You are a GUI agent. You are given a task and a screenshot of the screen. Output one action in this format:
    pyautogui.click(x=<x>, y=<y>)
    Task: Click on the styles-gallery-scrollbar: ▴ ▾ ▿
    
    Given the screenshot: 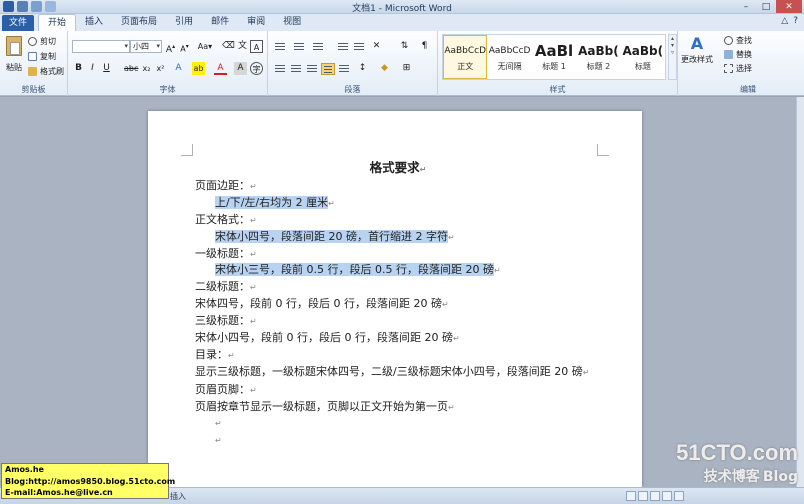 What is the action you would take?
    pyautogui.click(x=672, y=57)
    